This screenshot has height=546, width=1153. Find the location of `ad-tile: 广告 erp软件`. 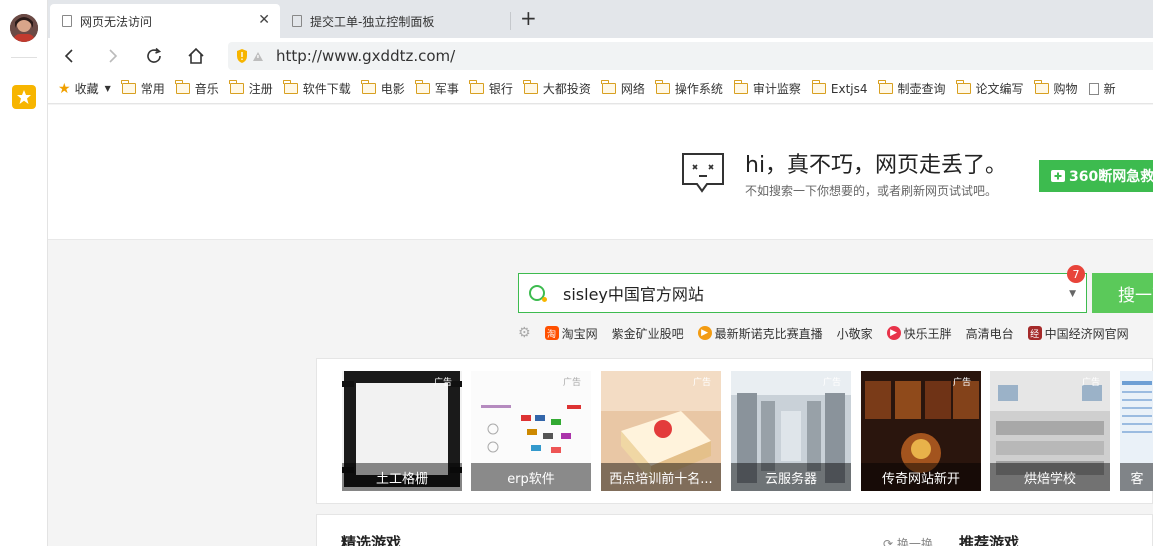

ad-tile: 广告 erp软件 is located at coordinates (531, 431).